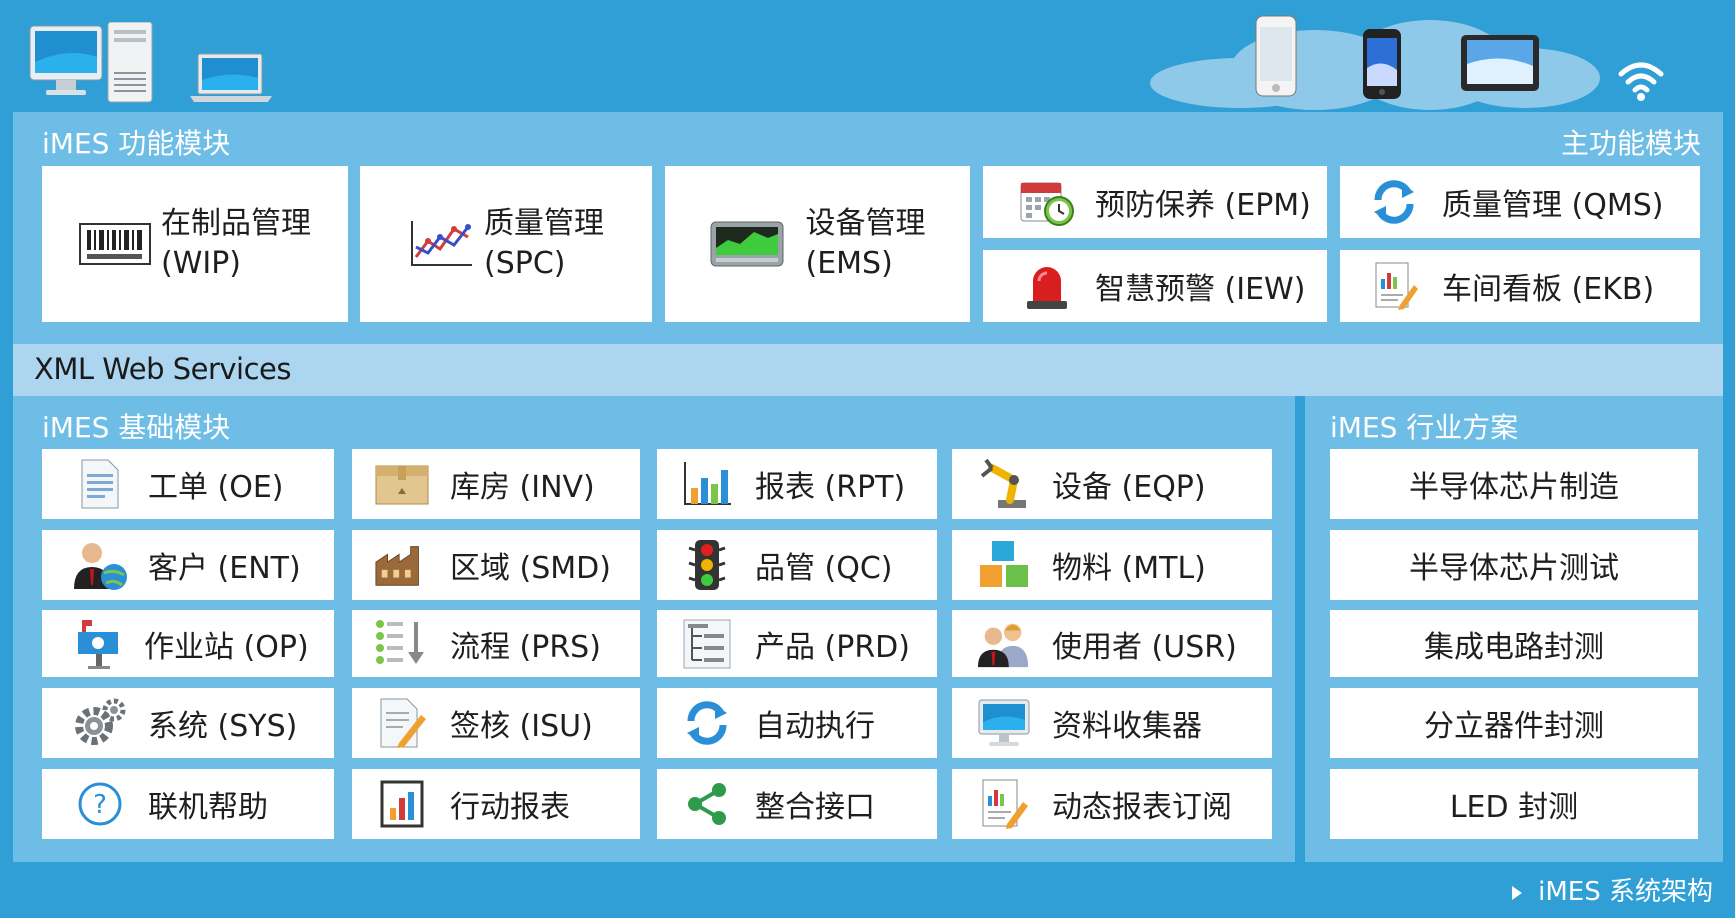 This screenshot has height=918, width=1735. Describe the element at coordinates (1517, 892) in the screenshot. I see `play-triangle-icon` at that location.